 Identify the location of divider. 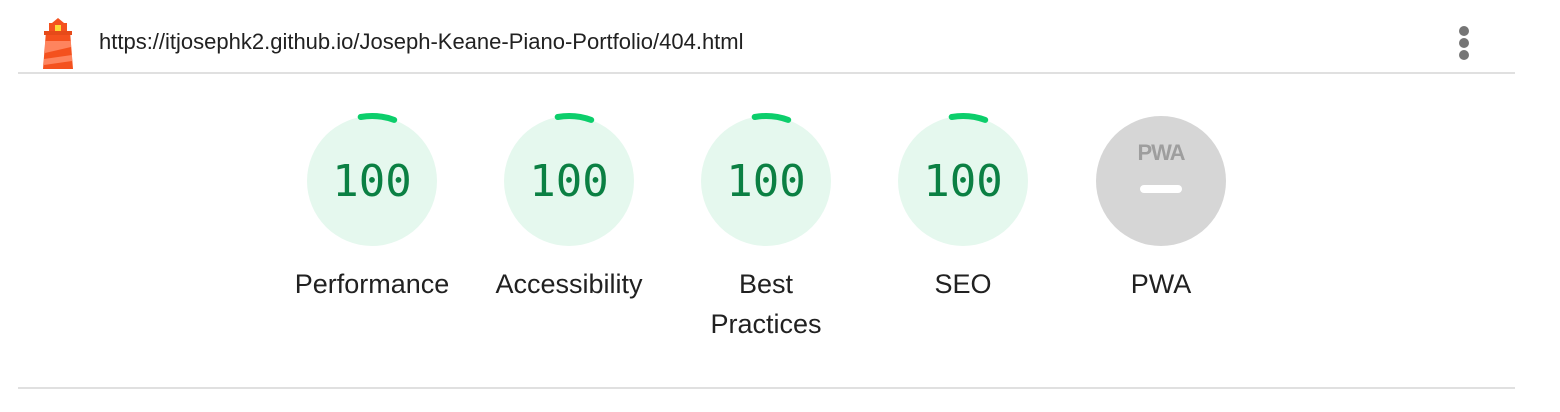
(766, 388).